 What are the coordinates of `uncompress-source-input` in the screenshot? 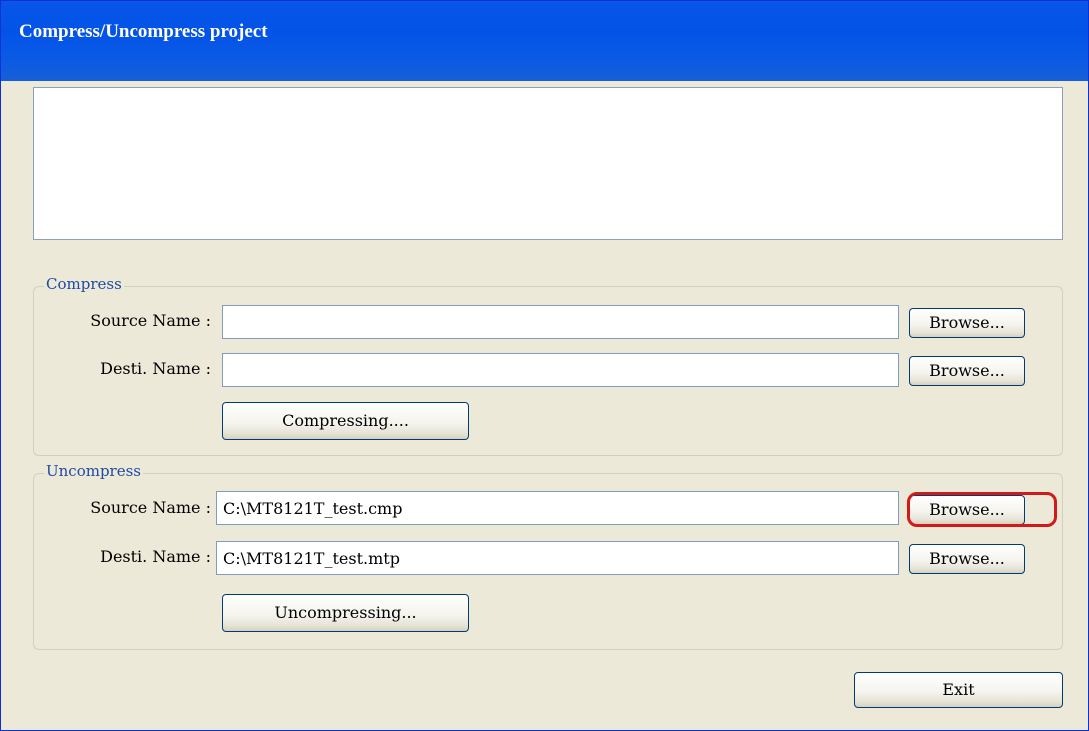 It's located at (557, 508).